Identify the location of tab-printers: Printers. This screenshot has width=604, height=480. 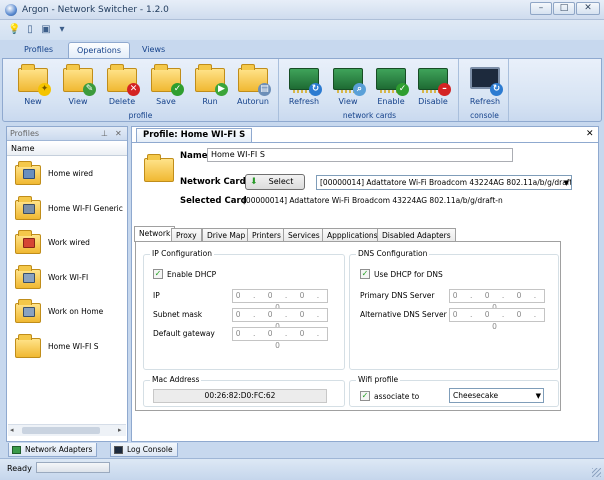
(266, 235).